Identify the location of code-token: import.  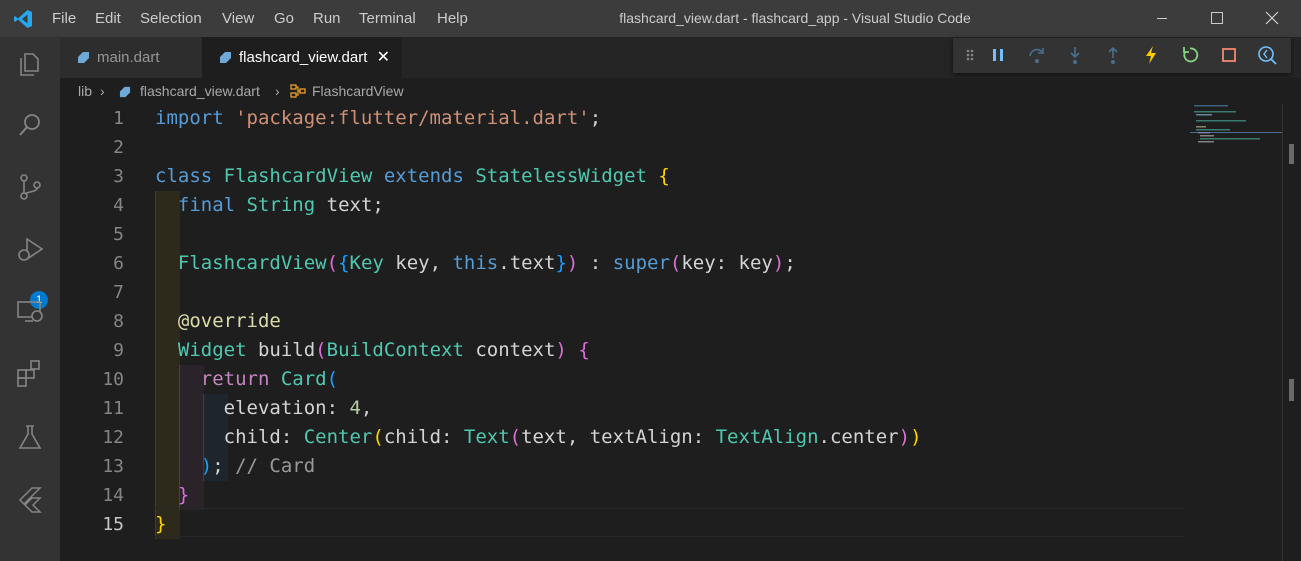
(189, 118).